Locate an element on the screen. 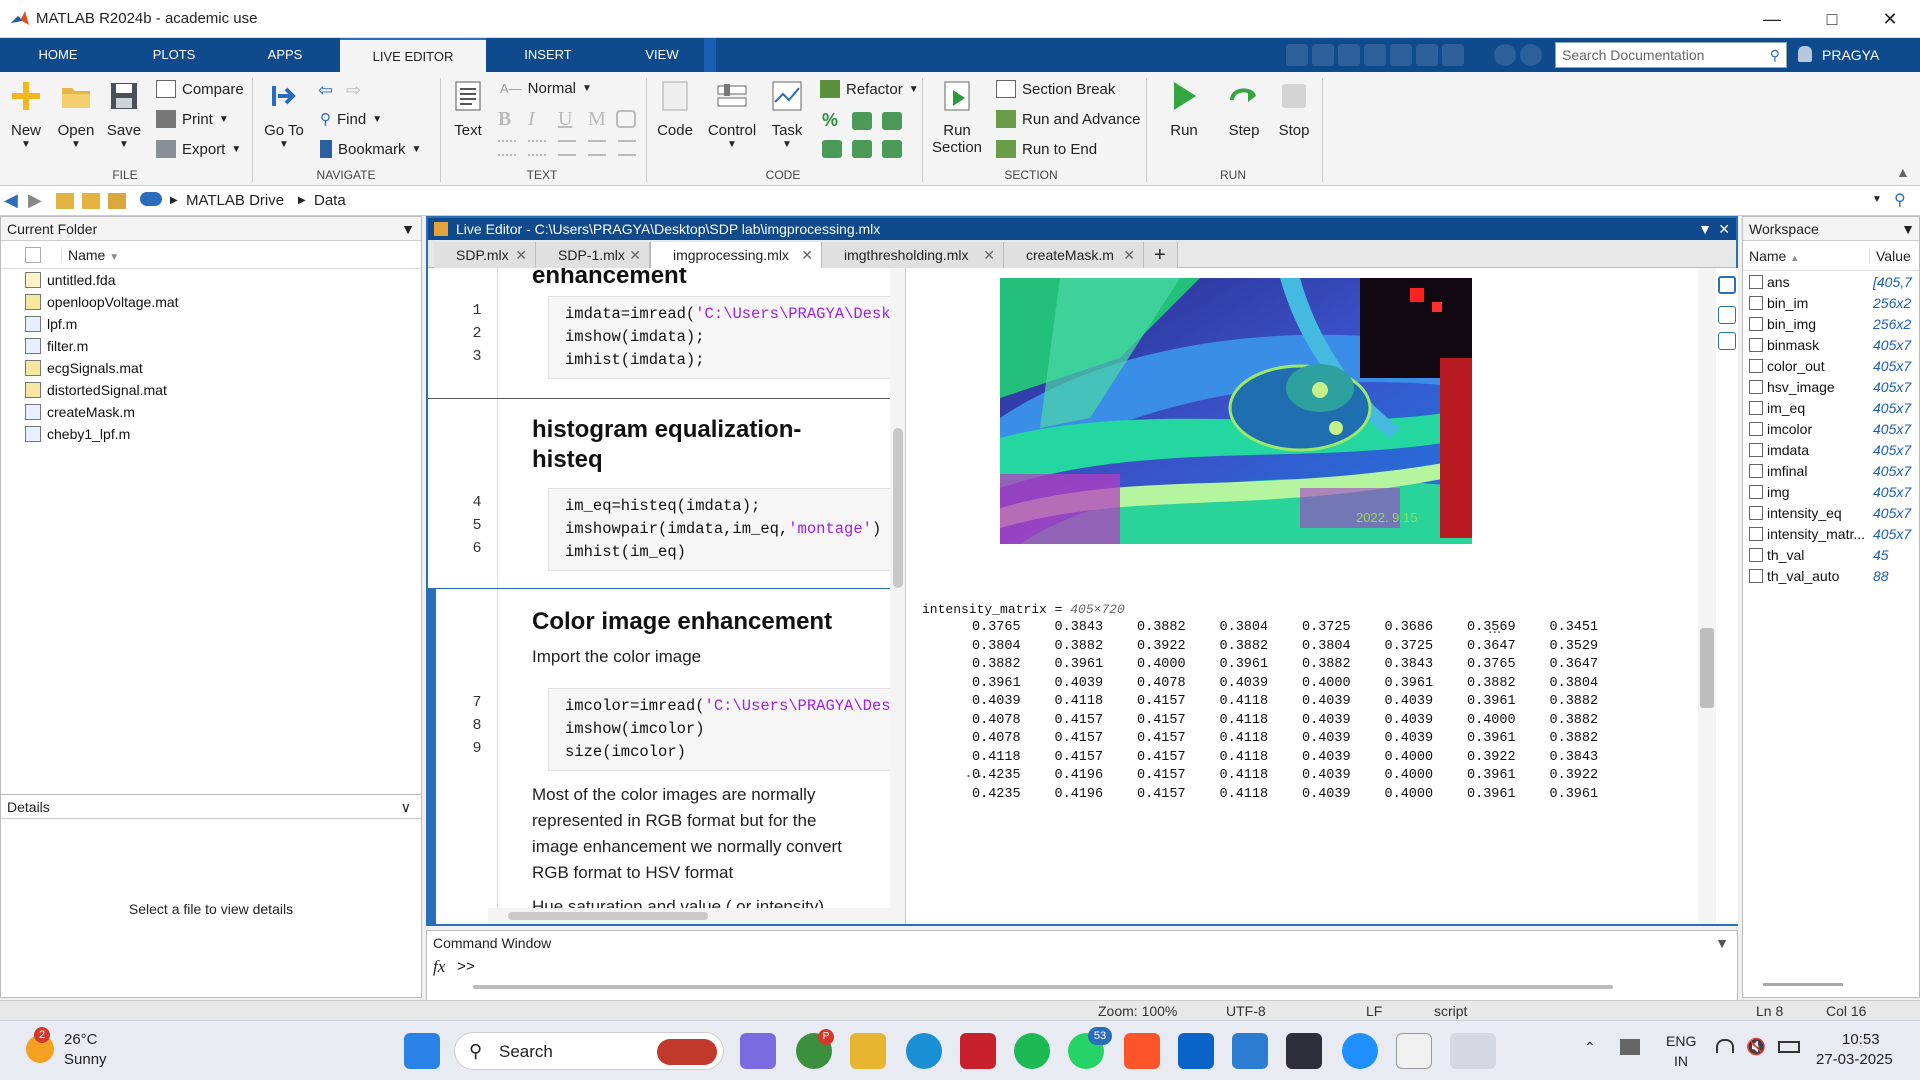 This screenshot has height=1080, width=1920. run-to-end-button: Run to End is located at coordinates (1046, 149).